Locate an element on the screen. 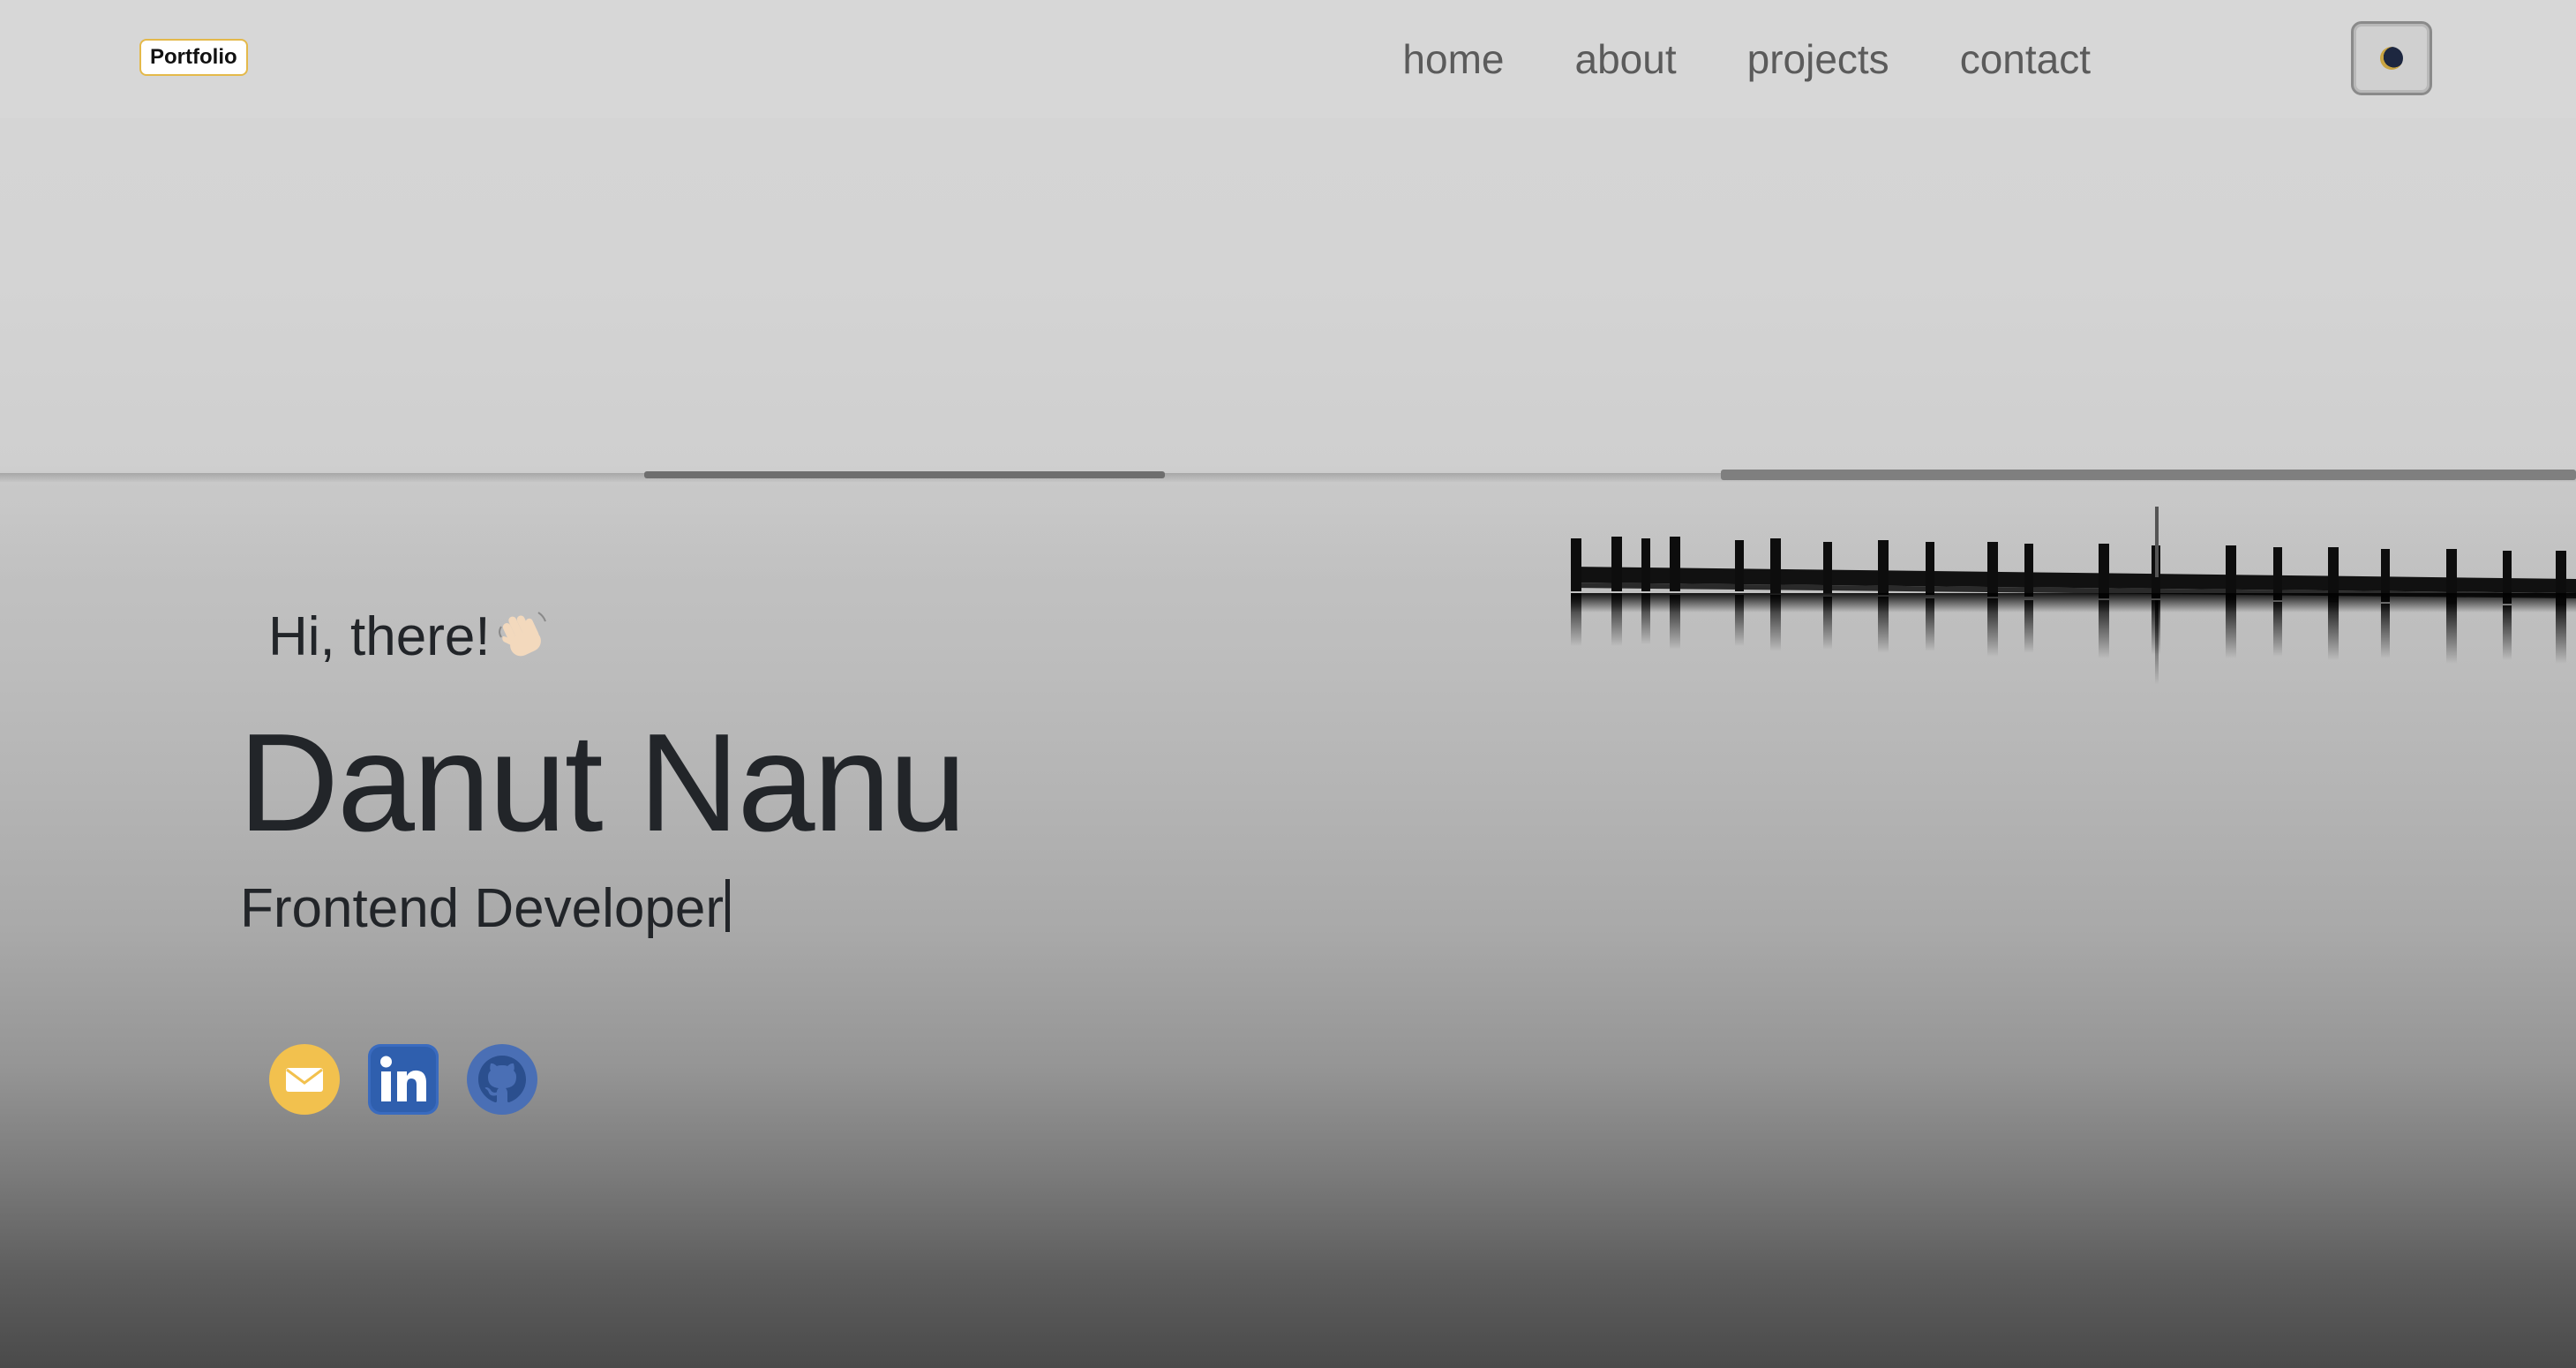 This screenshot has width=2576, height=1368. theme-toggle-button is located at coordinates (2391, 58).